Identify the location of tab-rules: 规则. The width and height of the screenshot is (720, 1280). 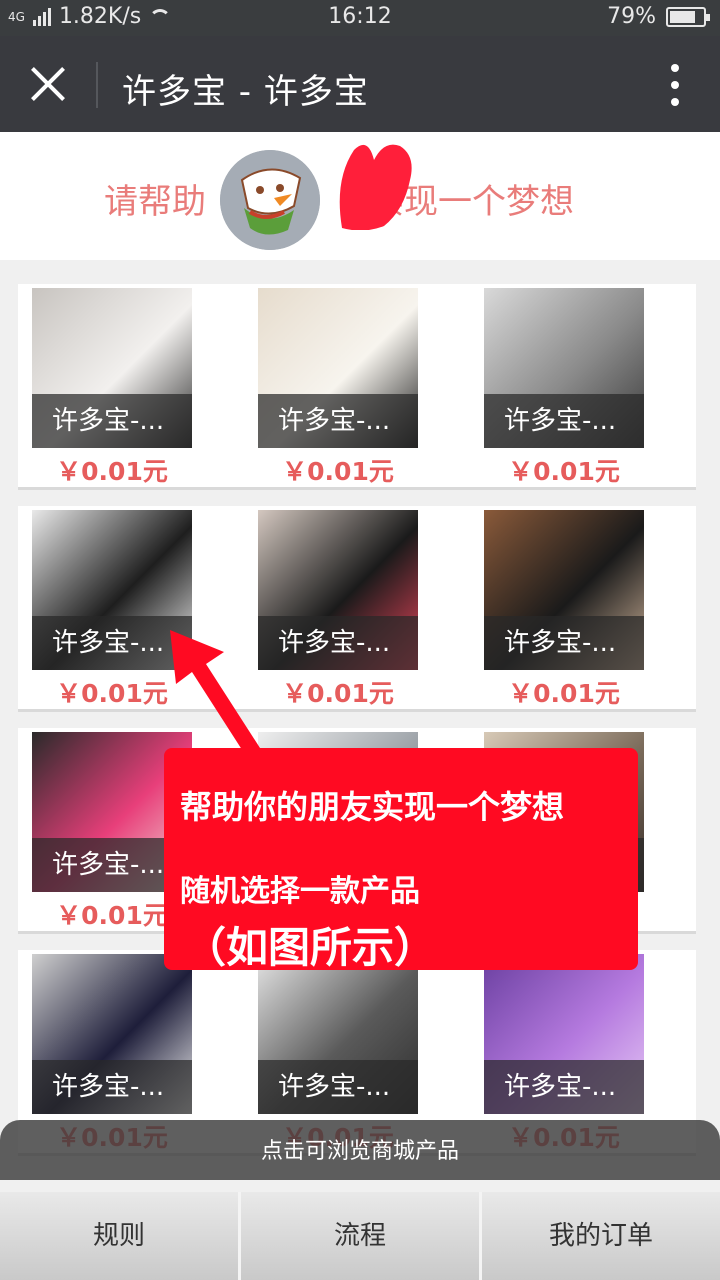
(120, 1236).